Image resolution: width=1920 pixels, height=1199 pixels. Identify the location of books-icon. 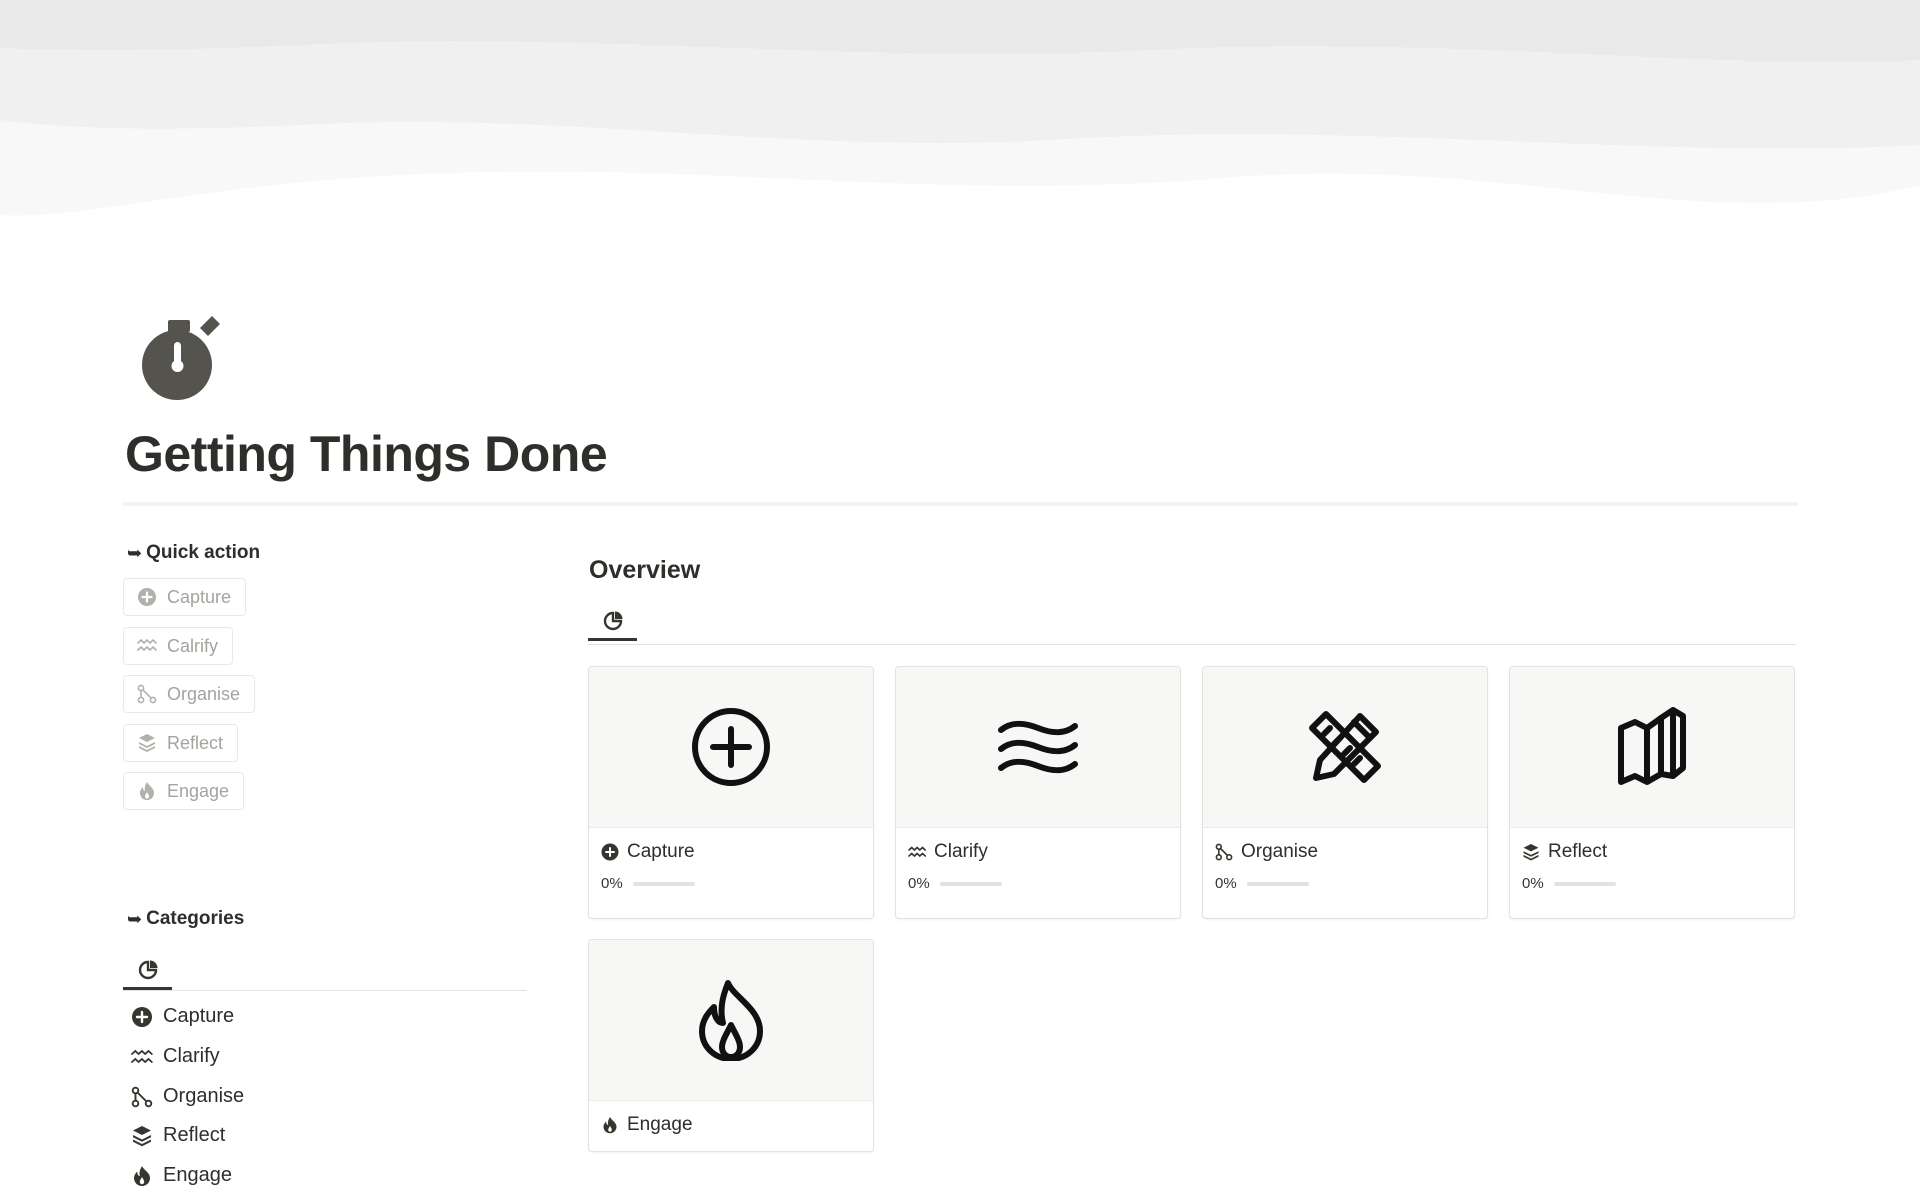
(1652, 746).